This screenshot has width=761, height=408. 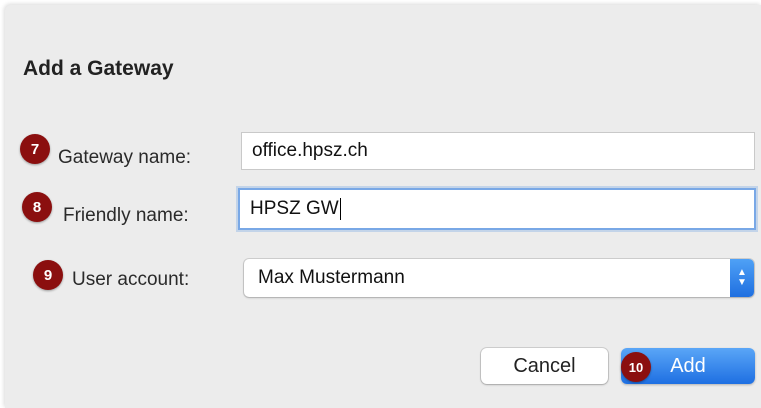 I want to click on user-account-label: User account:, so click(x=131, y=279).